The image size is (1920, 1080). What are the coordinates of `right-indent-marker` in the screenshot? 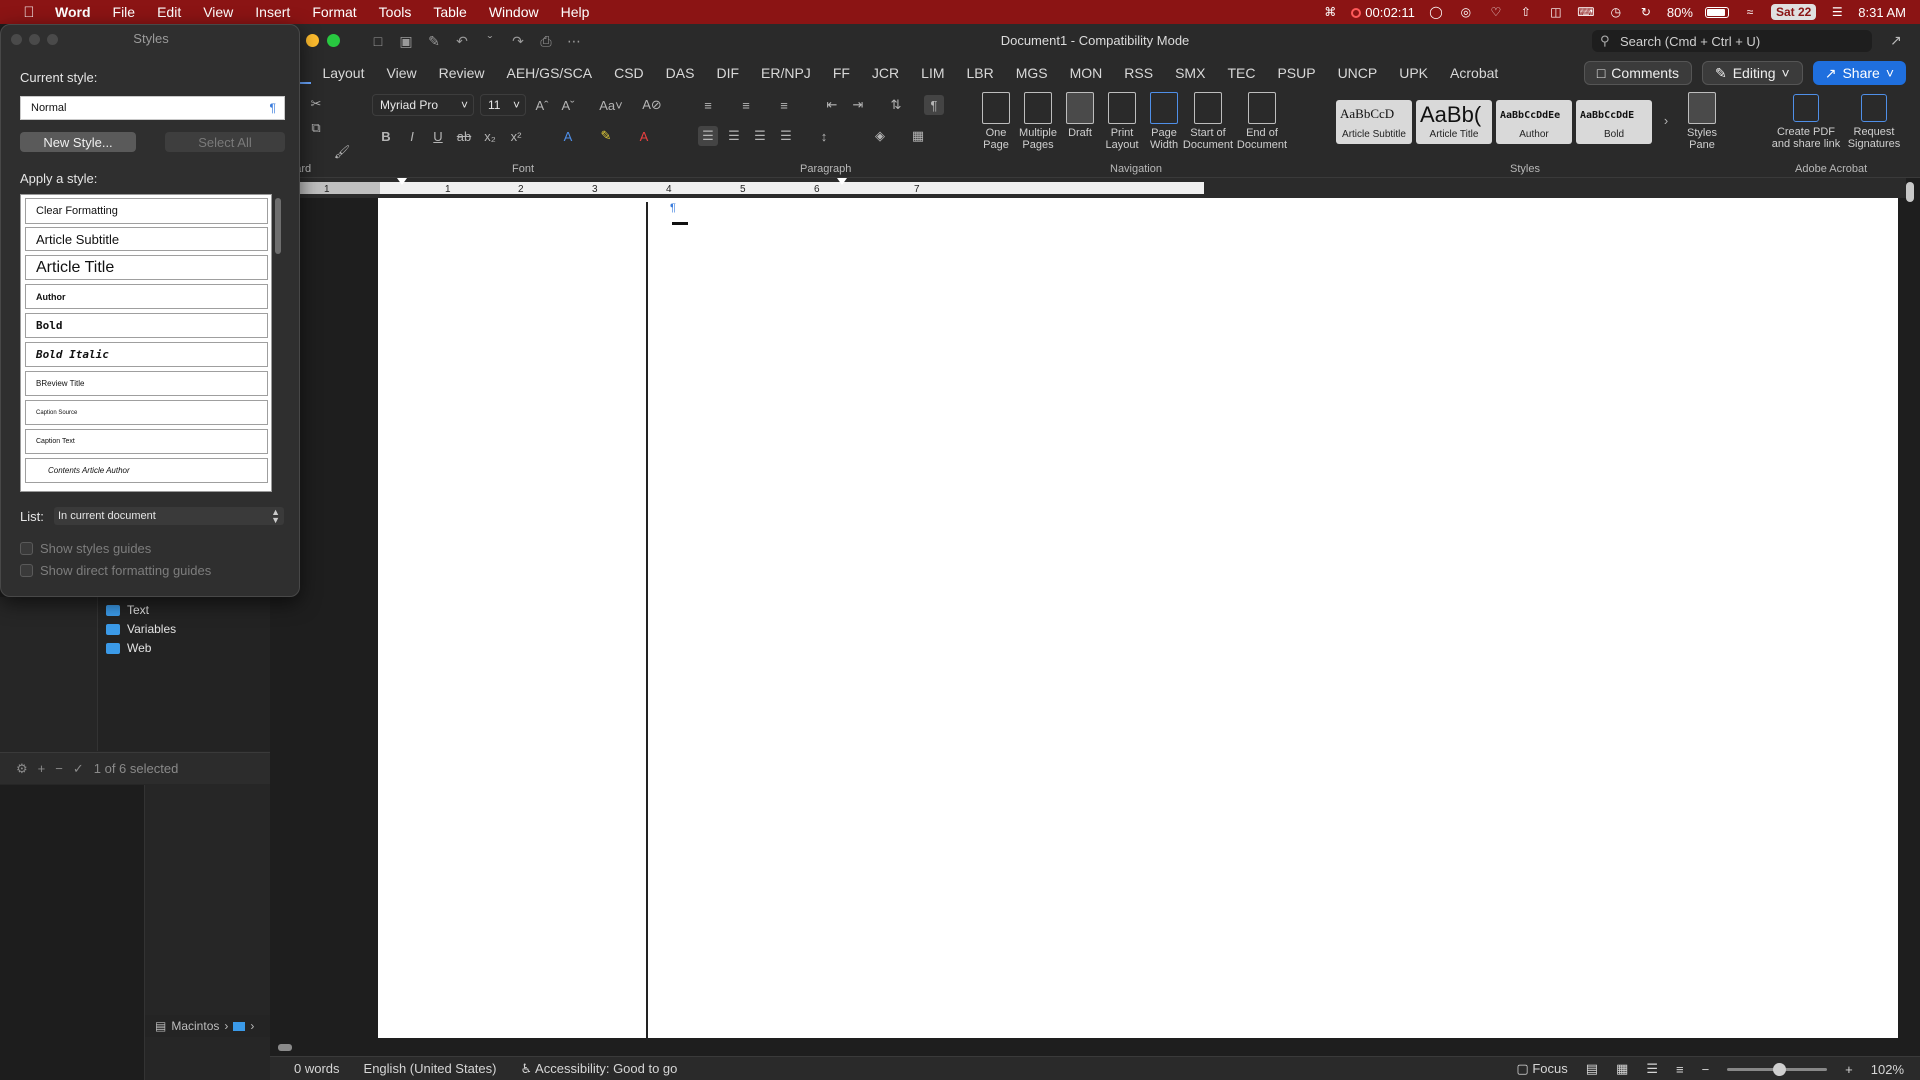 It's located at (842, 181).